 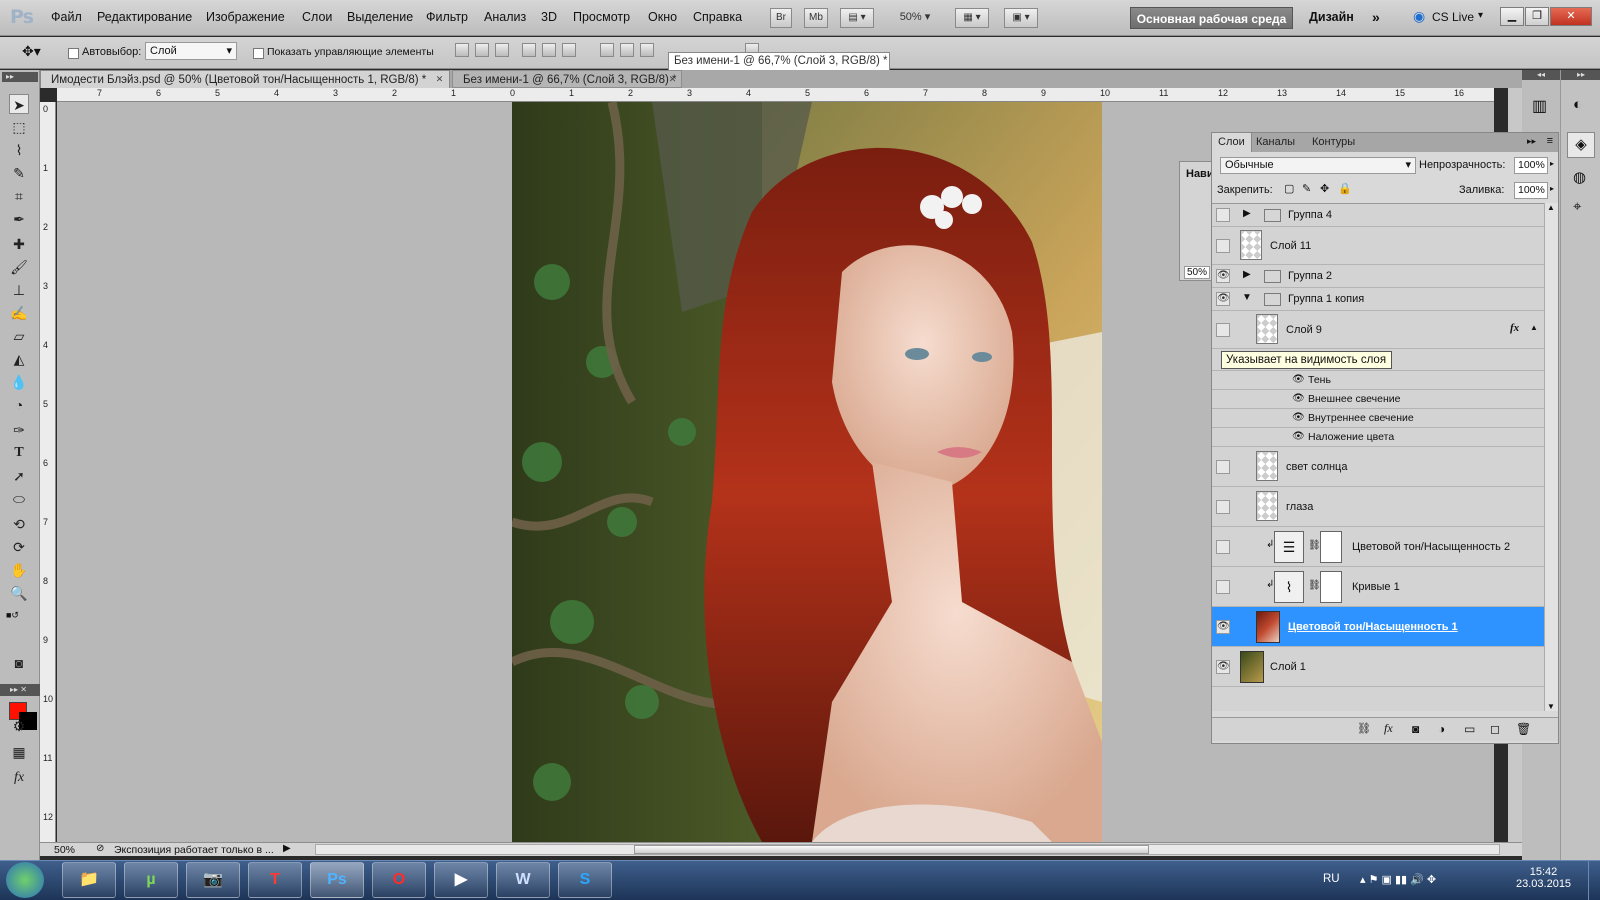 What do you see at coordinates (1378, 587) in the screenshot?
I see `layer-row: ↲ ⌇ ⛓ Кривые 1` at bounding box center [1378, 587].